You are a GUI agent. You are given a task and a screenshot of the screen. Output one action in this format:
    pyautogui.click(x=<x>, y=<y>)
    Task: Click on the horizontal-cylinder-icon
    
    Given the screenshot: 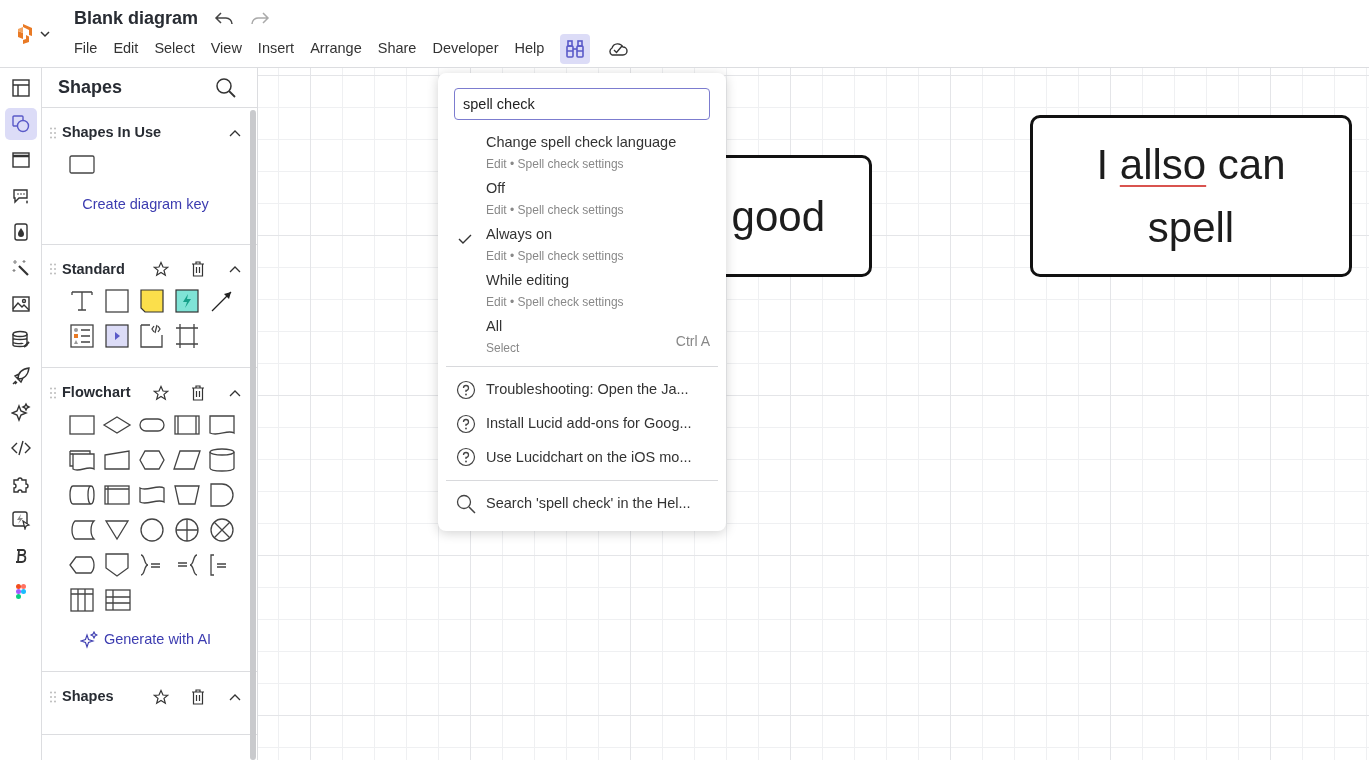 What is the action you would take?
    pyautogui.click(x=82, y=495)
    